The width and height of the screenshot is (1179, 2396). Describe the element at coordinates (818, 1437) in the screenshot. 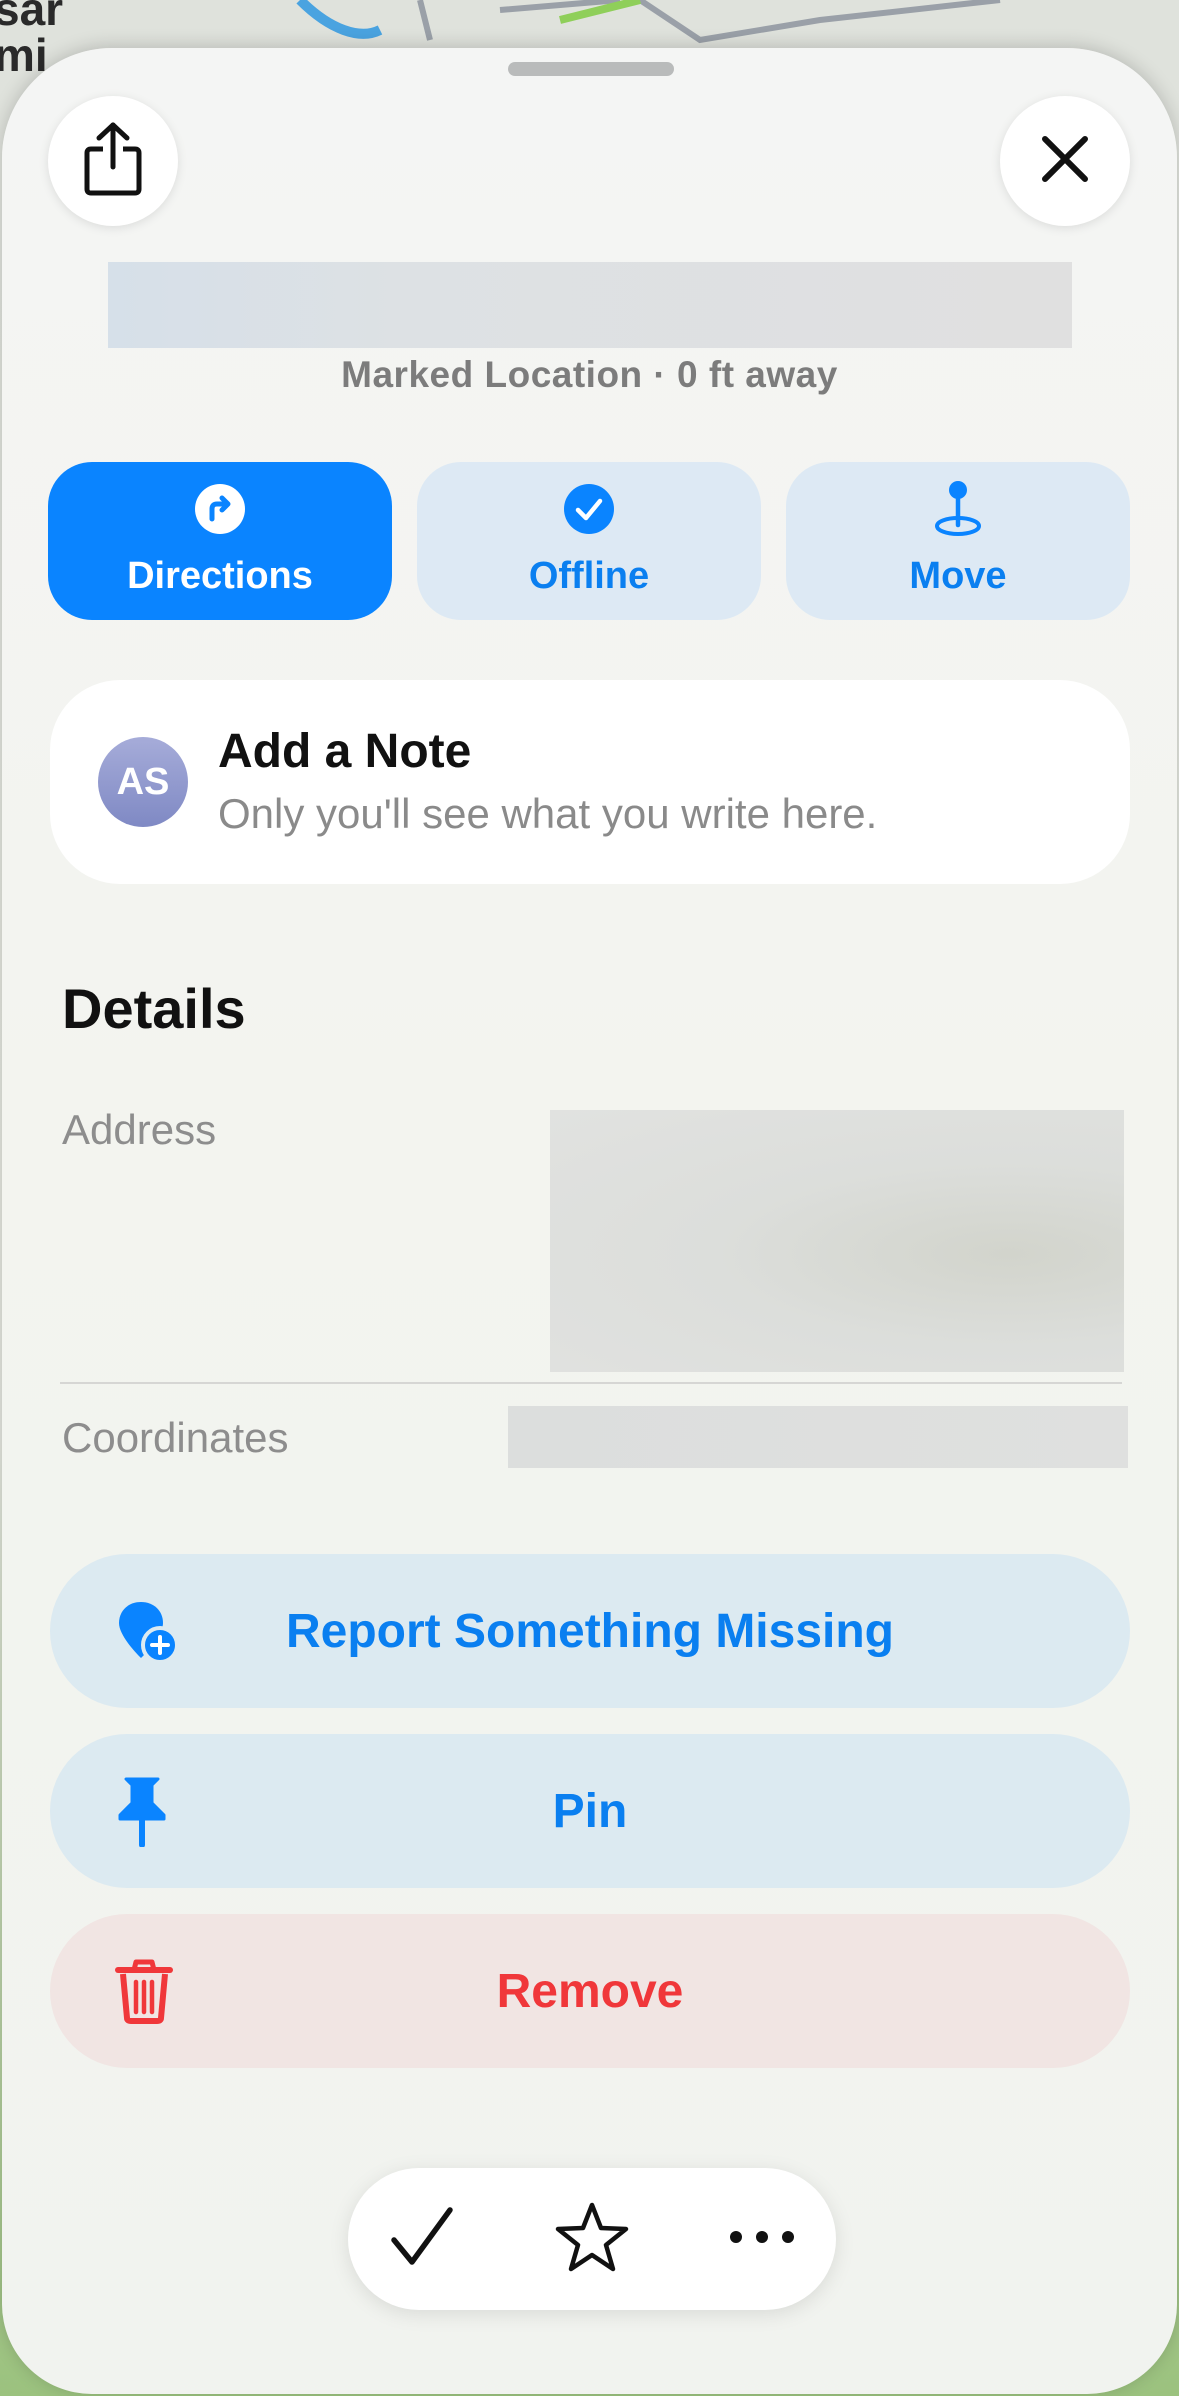

I see `coordinates-value-redacted` at that location.